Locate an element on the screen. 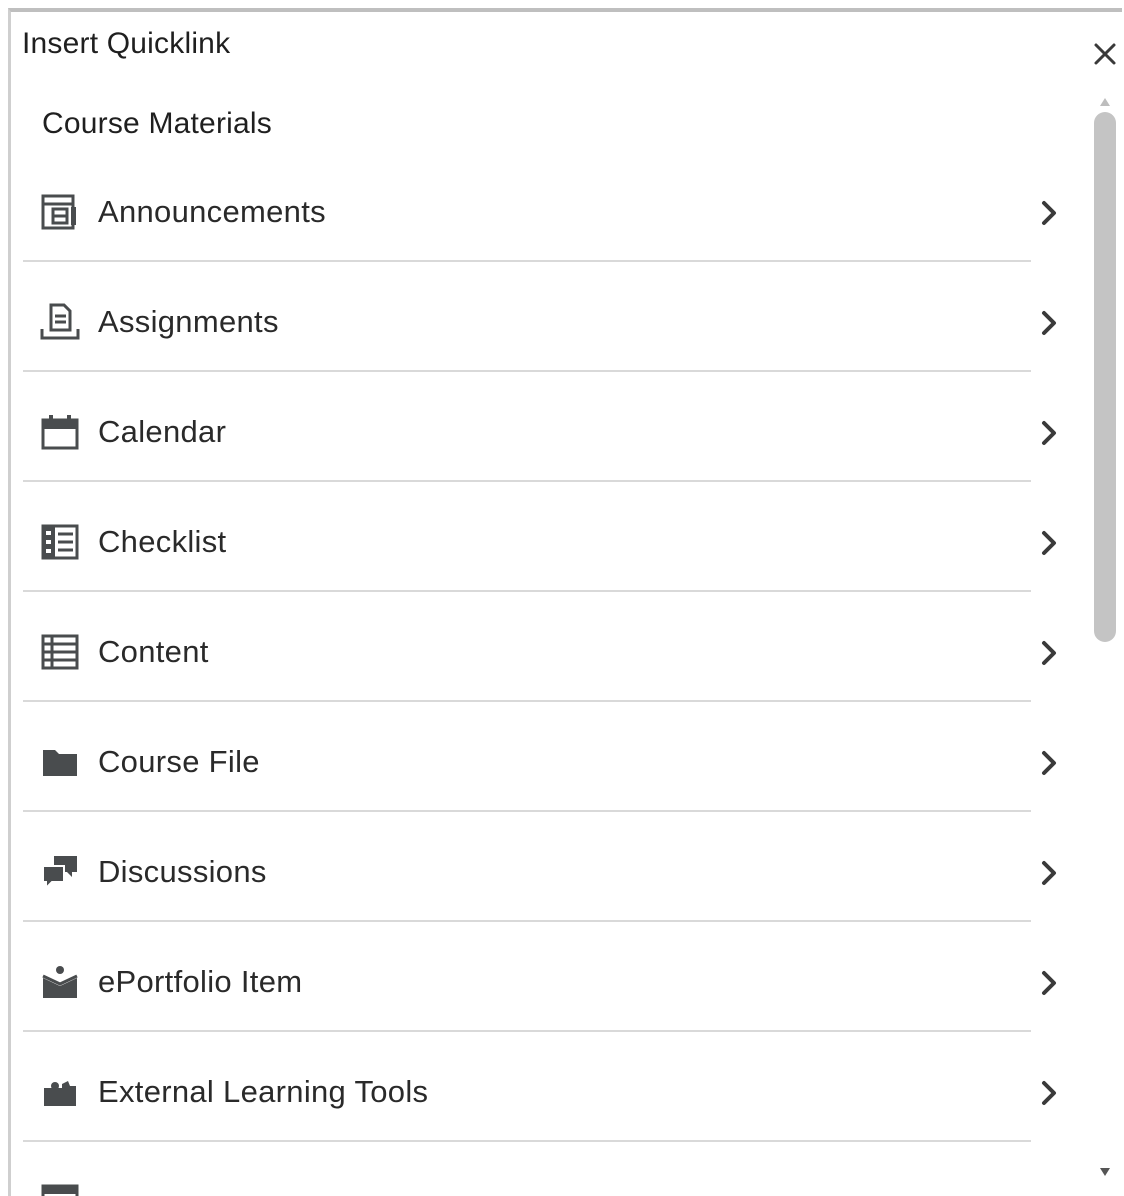 The height and width of the screenshot is (1196, 1124). dialog-title: Insert Quicklink is located at coordinates (126, 43).